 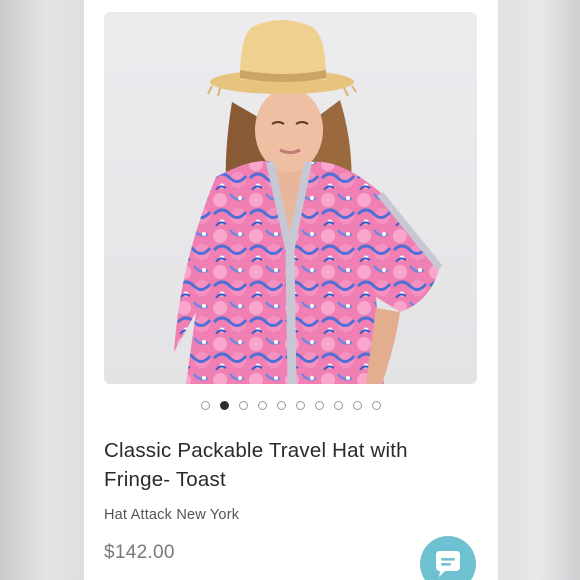 I want to click on brand-link: Hat Attack New York, so click(x=171, y=515).